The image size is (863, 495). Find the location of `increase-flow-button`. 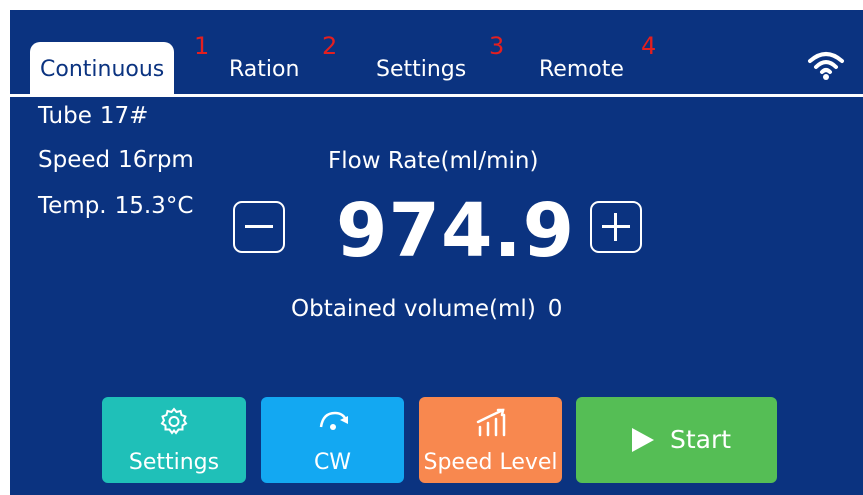

increase-flow-button is located at coordinates (616, 227).